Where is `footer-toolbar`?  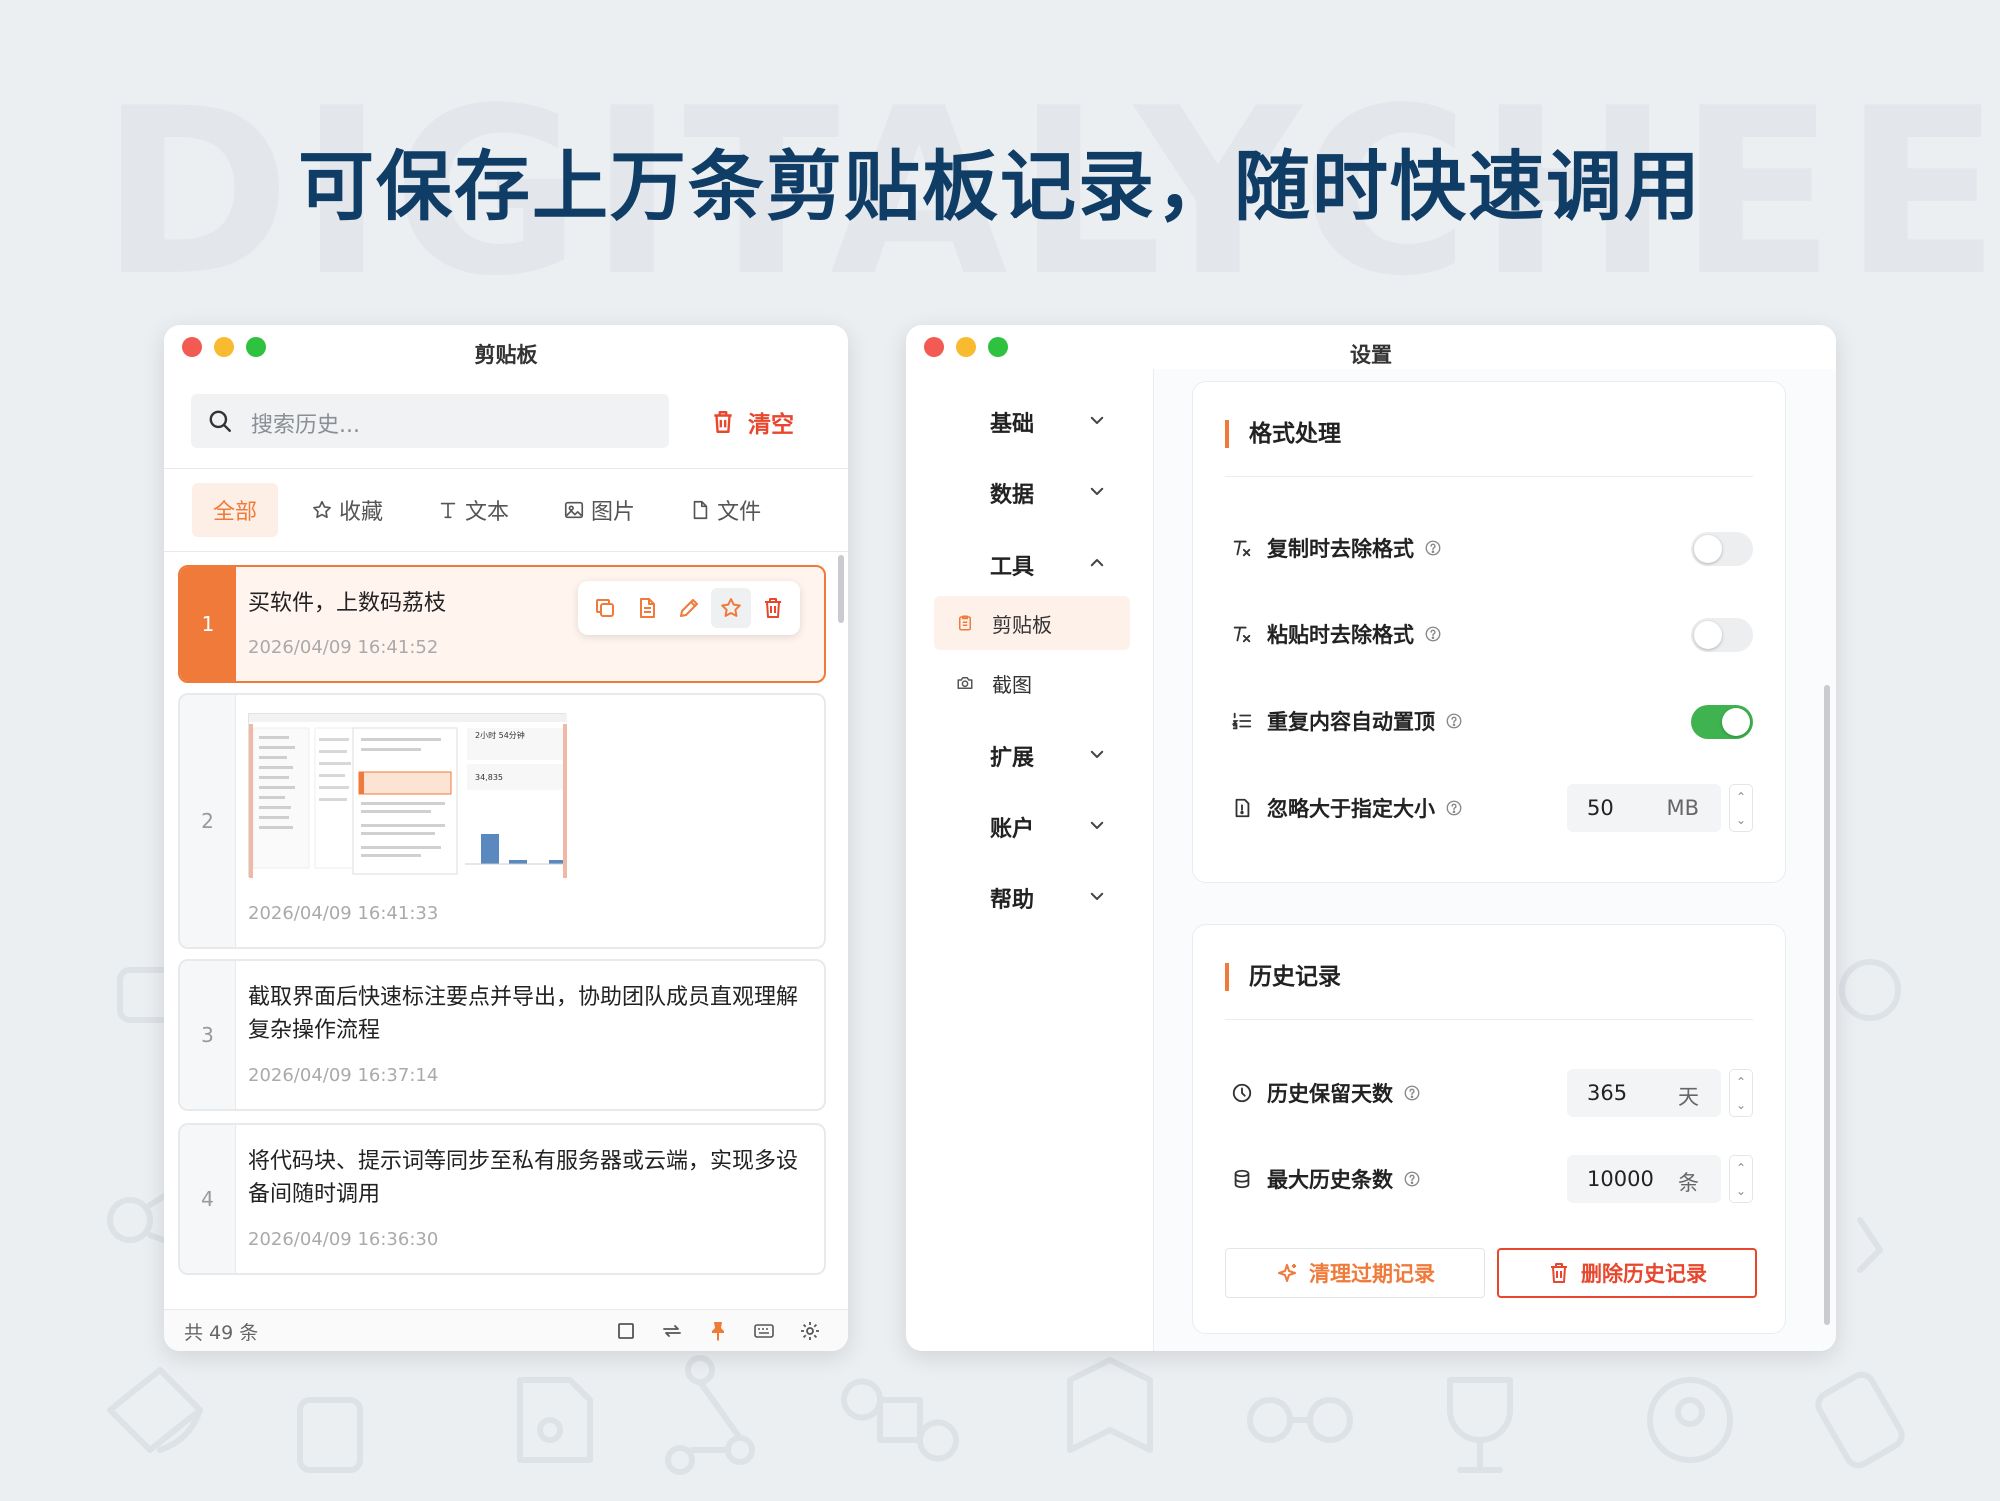
footer-toolbar is located at coordinates (718, 1331).